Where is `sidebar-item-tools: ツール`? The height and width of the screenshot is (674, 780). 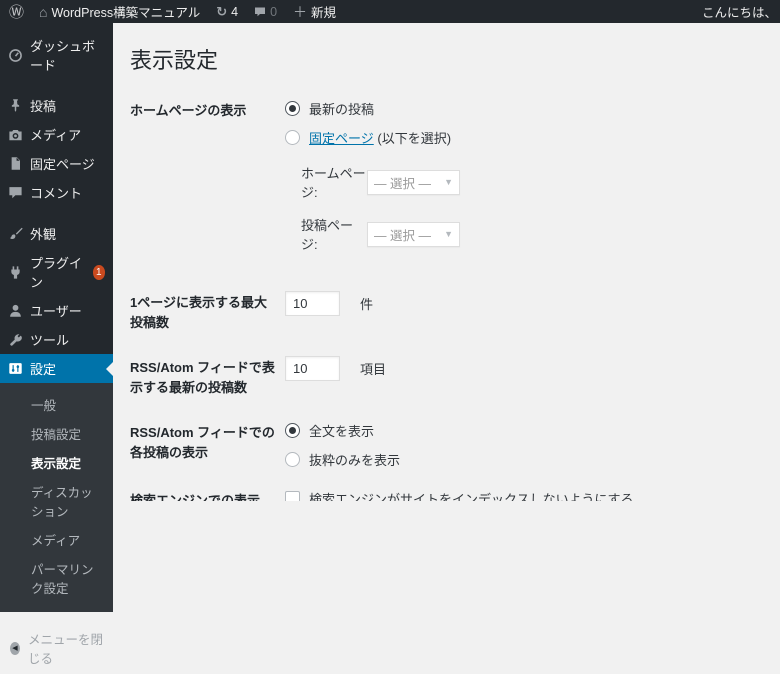 sidebar-item-tools: ツール is located at coordinates (56, 339).